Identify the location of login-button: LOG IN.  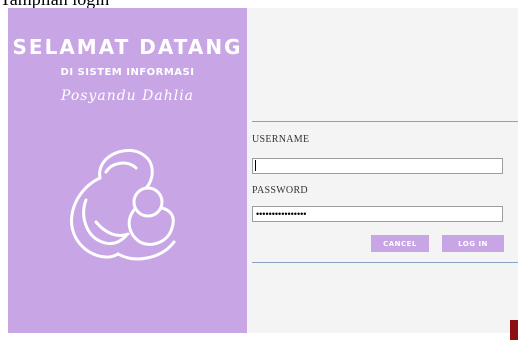
(473, 243).